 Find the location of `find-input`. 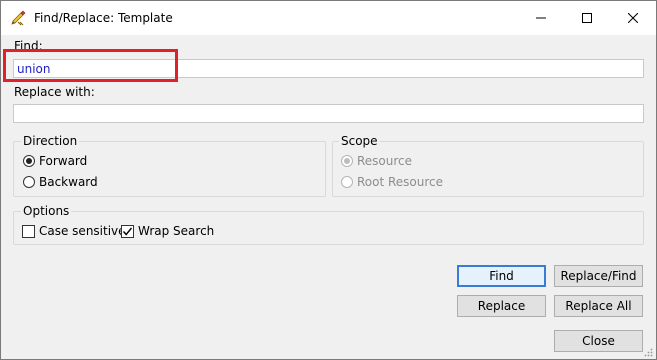

find-input is located at coordinates (328, 68).